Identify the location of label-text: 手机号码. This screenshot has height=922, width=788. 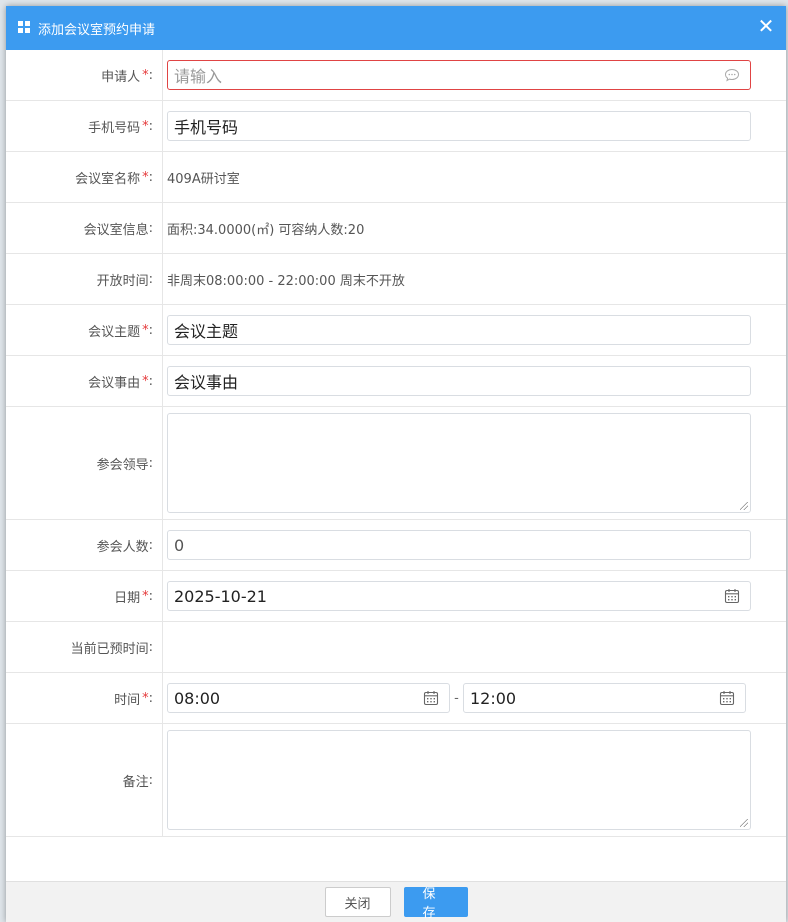
(114, 128).